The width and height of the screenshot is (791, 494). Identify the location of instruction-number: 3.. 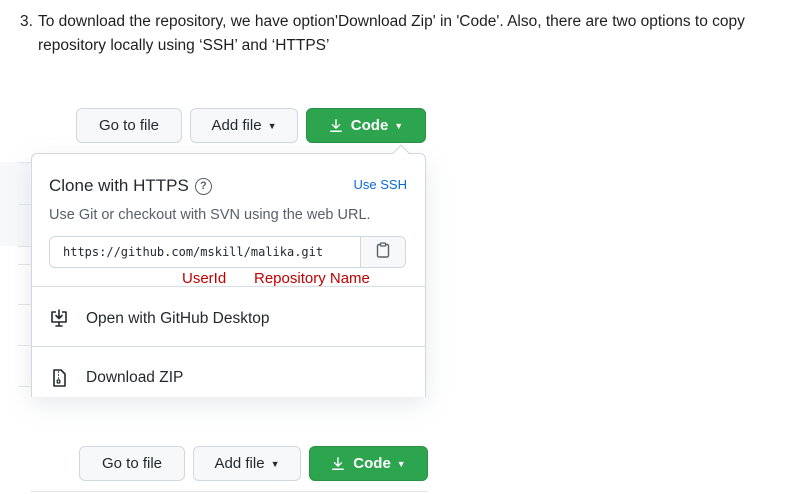
(26, 21).